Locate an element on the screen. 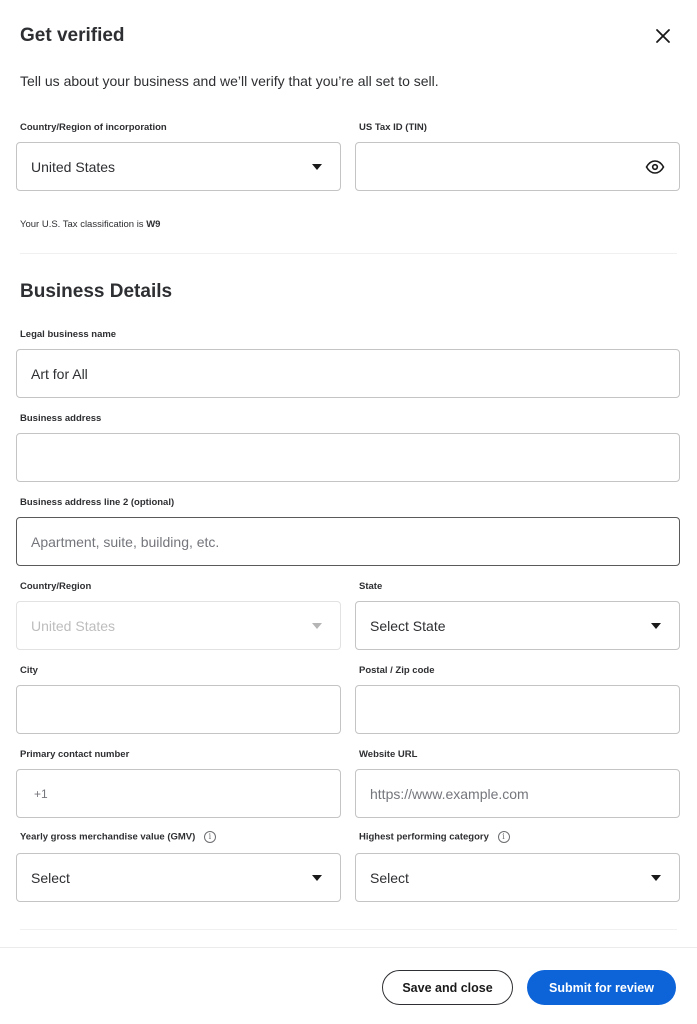  address2-label: Business address line 2 (optional) is located at coordinates (97, 502).